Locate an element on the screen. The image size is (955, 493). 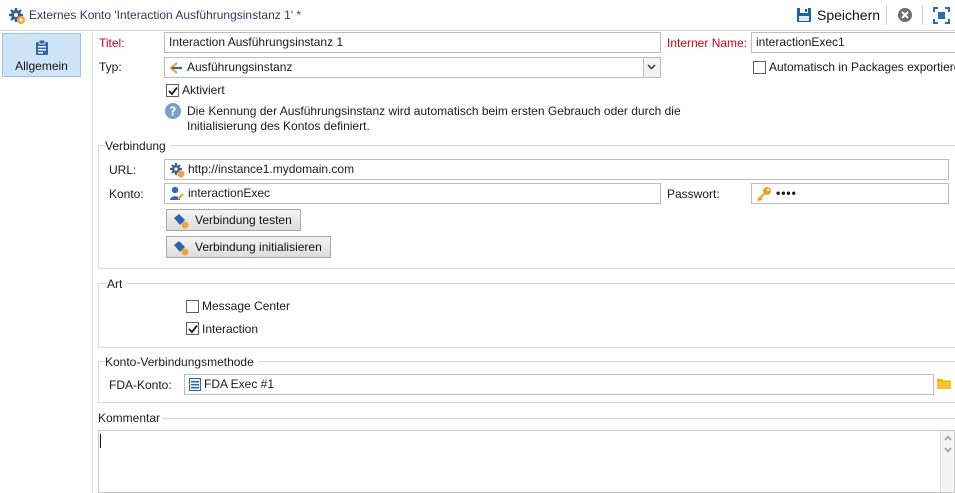
account-input: interactionExec is located at coordinates (412, 193).